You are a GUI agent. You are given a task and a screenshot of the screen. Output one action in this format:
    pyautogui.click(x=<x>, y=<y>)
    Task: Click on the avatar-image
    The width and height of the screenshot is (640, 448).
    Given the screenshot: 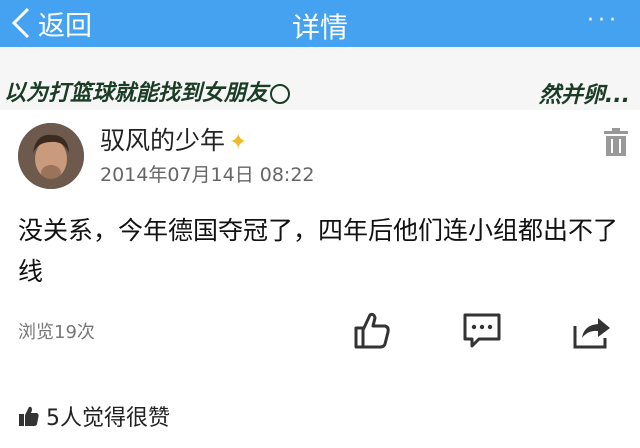 What is the action you would take?
    pyautogui.click(x=51, y=156)
    